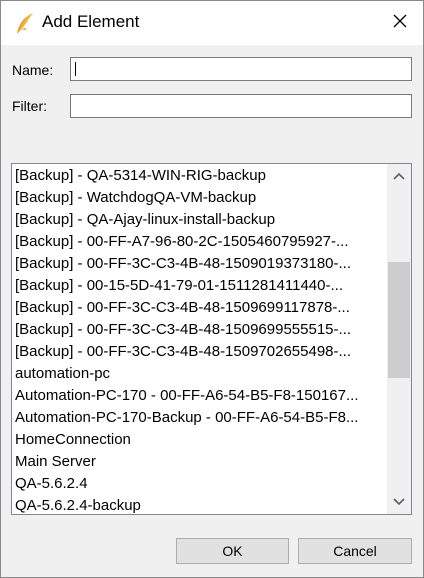 Image resolution: width=424 pixels, height=578 pixels. What do you see at coordinates (201, 176) in the screenshot?
I see `list-item: [Backup] - QA-5314-WIN-RIG-backup` at bounding box center [201, 176].